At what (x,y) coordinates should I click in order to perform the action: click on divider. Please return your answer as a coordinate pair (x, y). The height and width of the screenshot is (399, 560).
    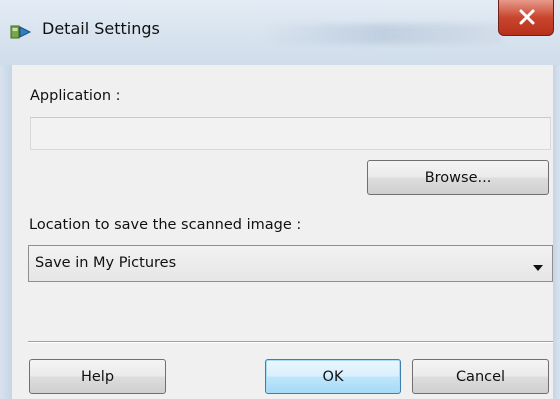
    Looking at the image, I should click on (290, 341).